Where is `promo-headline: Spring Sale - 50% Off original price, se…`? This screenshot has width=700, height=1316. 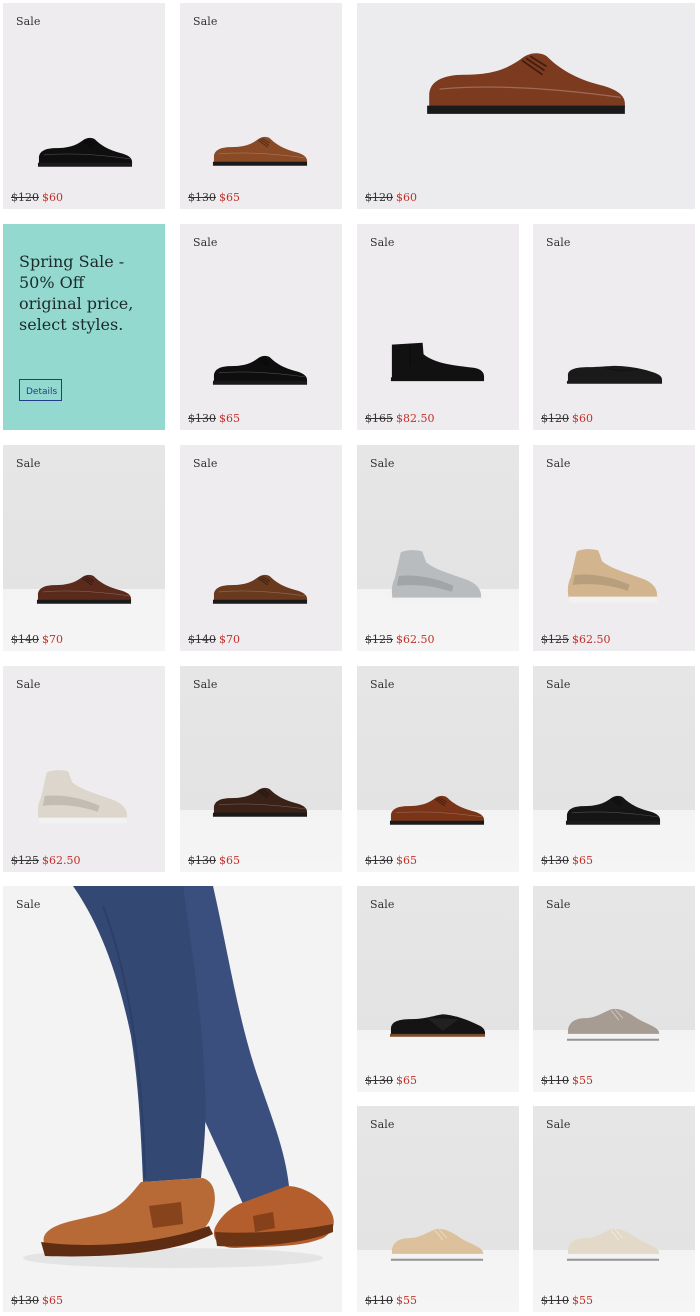 promo-headline: Spring Sale - 50% Off original price, se… is located at coordinates (76, 293).